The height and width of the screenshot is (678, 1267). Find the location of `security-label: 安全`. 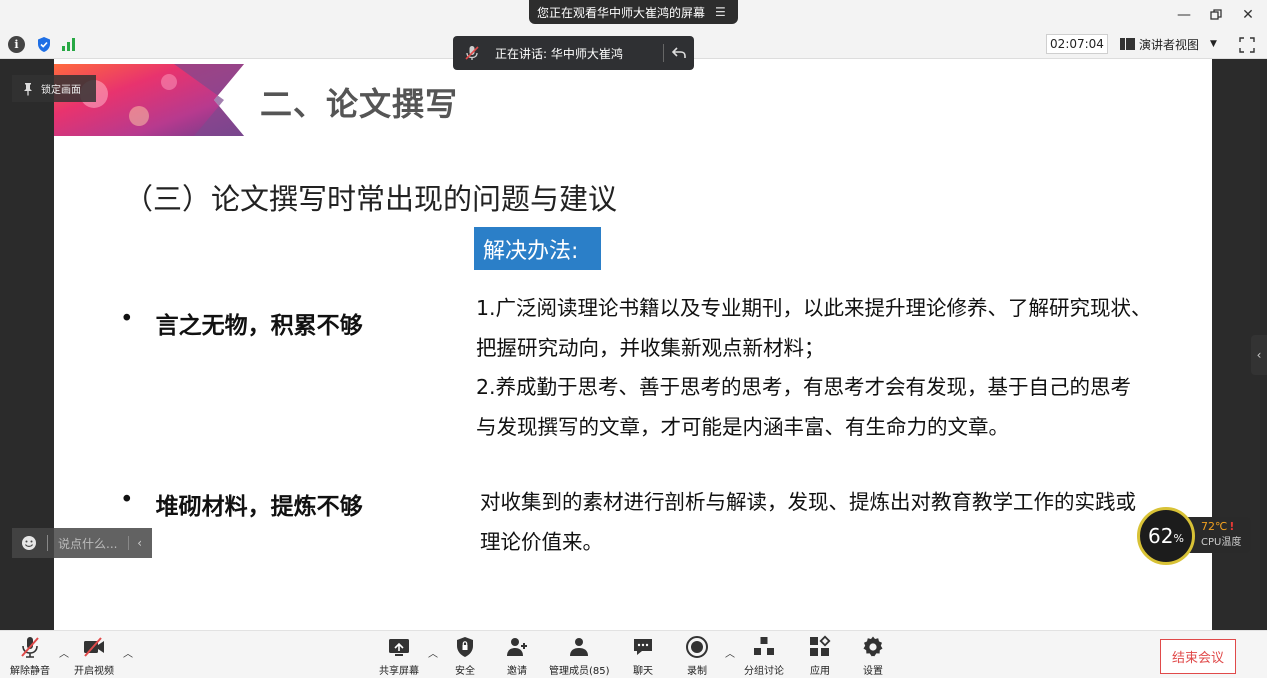

security-label: 安全 is located at coordinates (465, 671).